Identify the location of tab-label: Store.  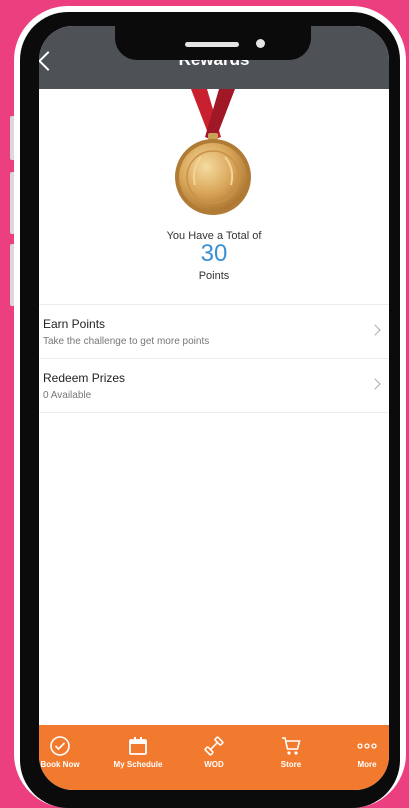
(291, 764).